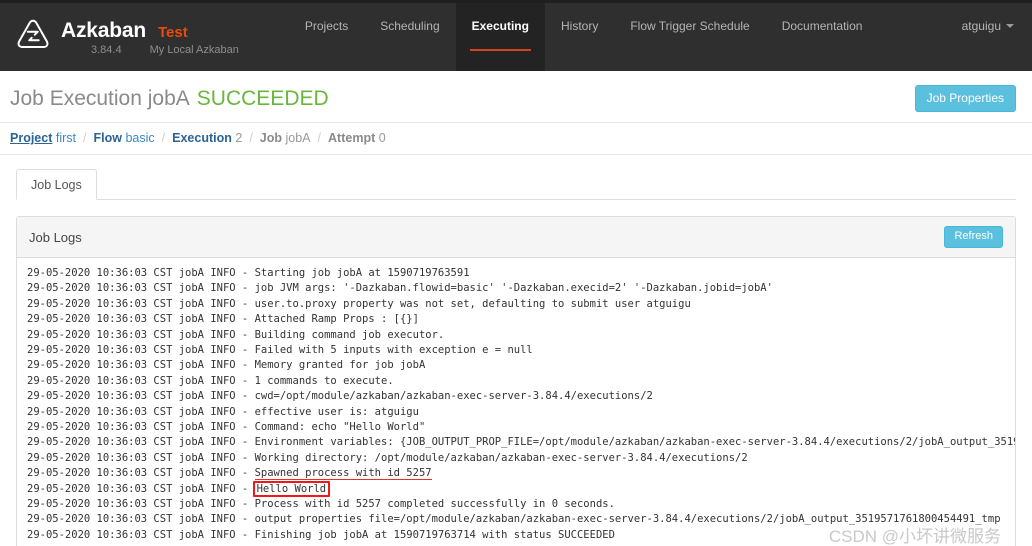 The width and height of the screenshot is (1032, 546). Describe the element at coordinates (1010, 26) in the screenshot. I see `chevron-down-icon` at that location.